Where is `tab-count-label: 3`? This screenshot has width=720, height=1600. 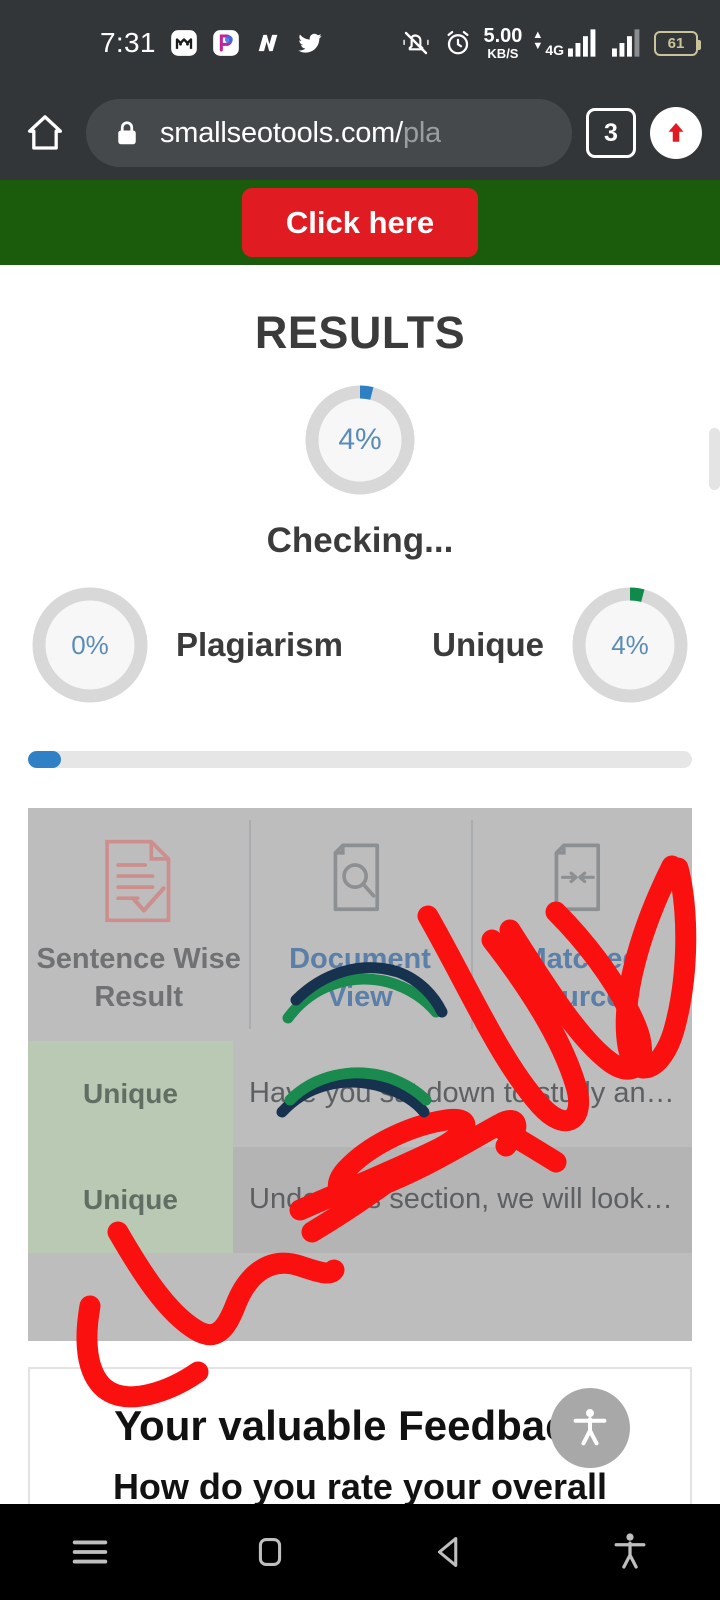
tab-count-label: 3 is located at coordinates (611, 132).